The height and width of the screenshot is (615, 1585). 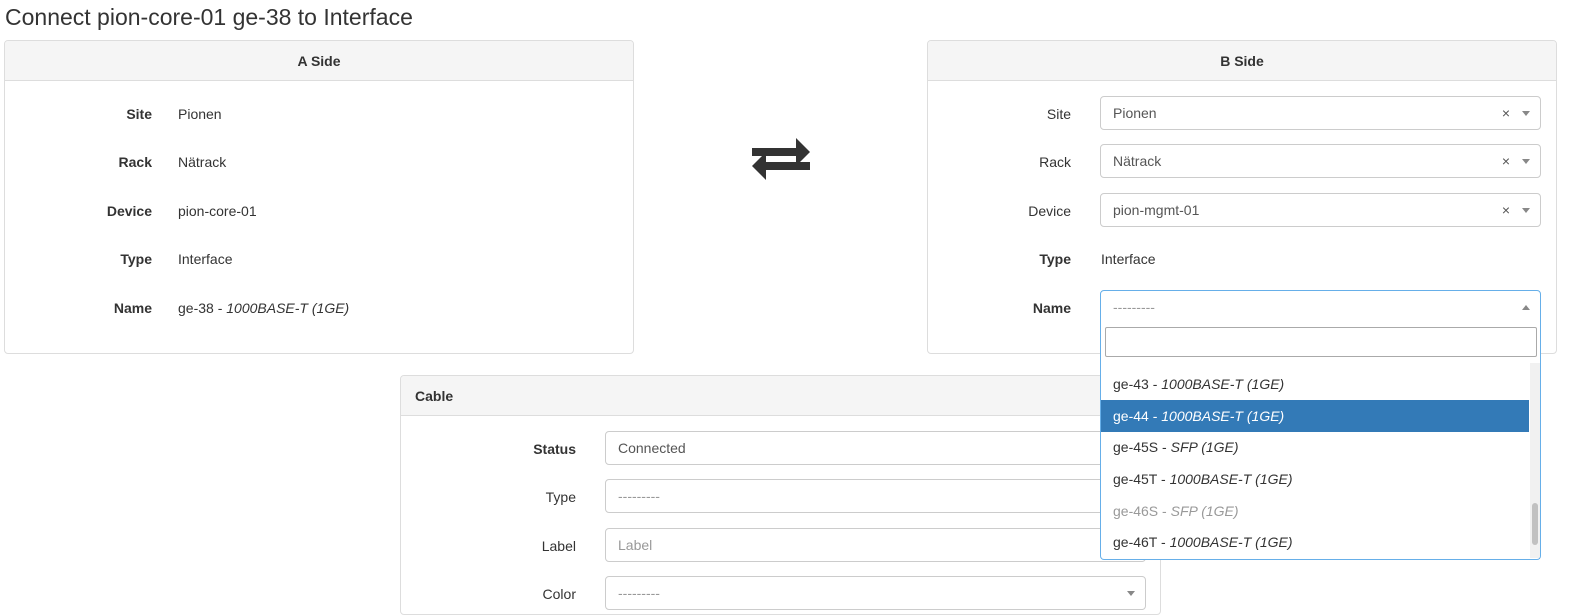 I want to click on dropdown-scrollbar, so click(x=1535, y=460).